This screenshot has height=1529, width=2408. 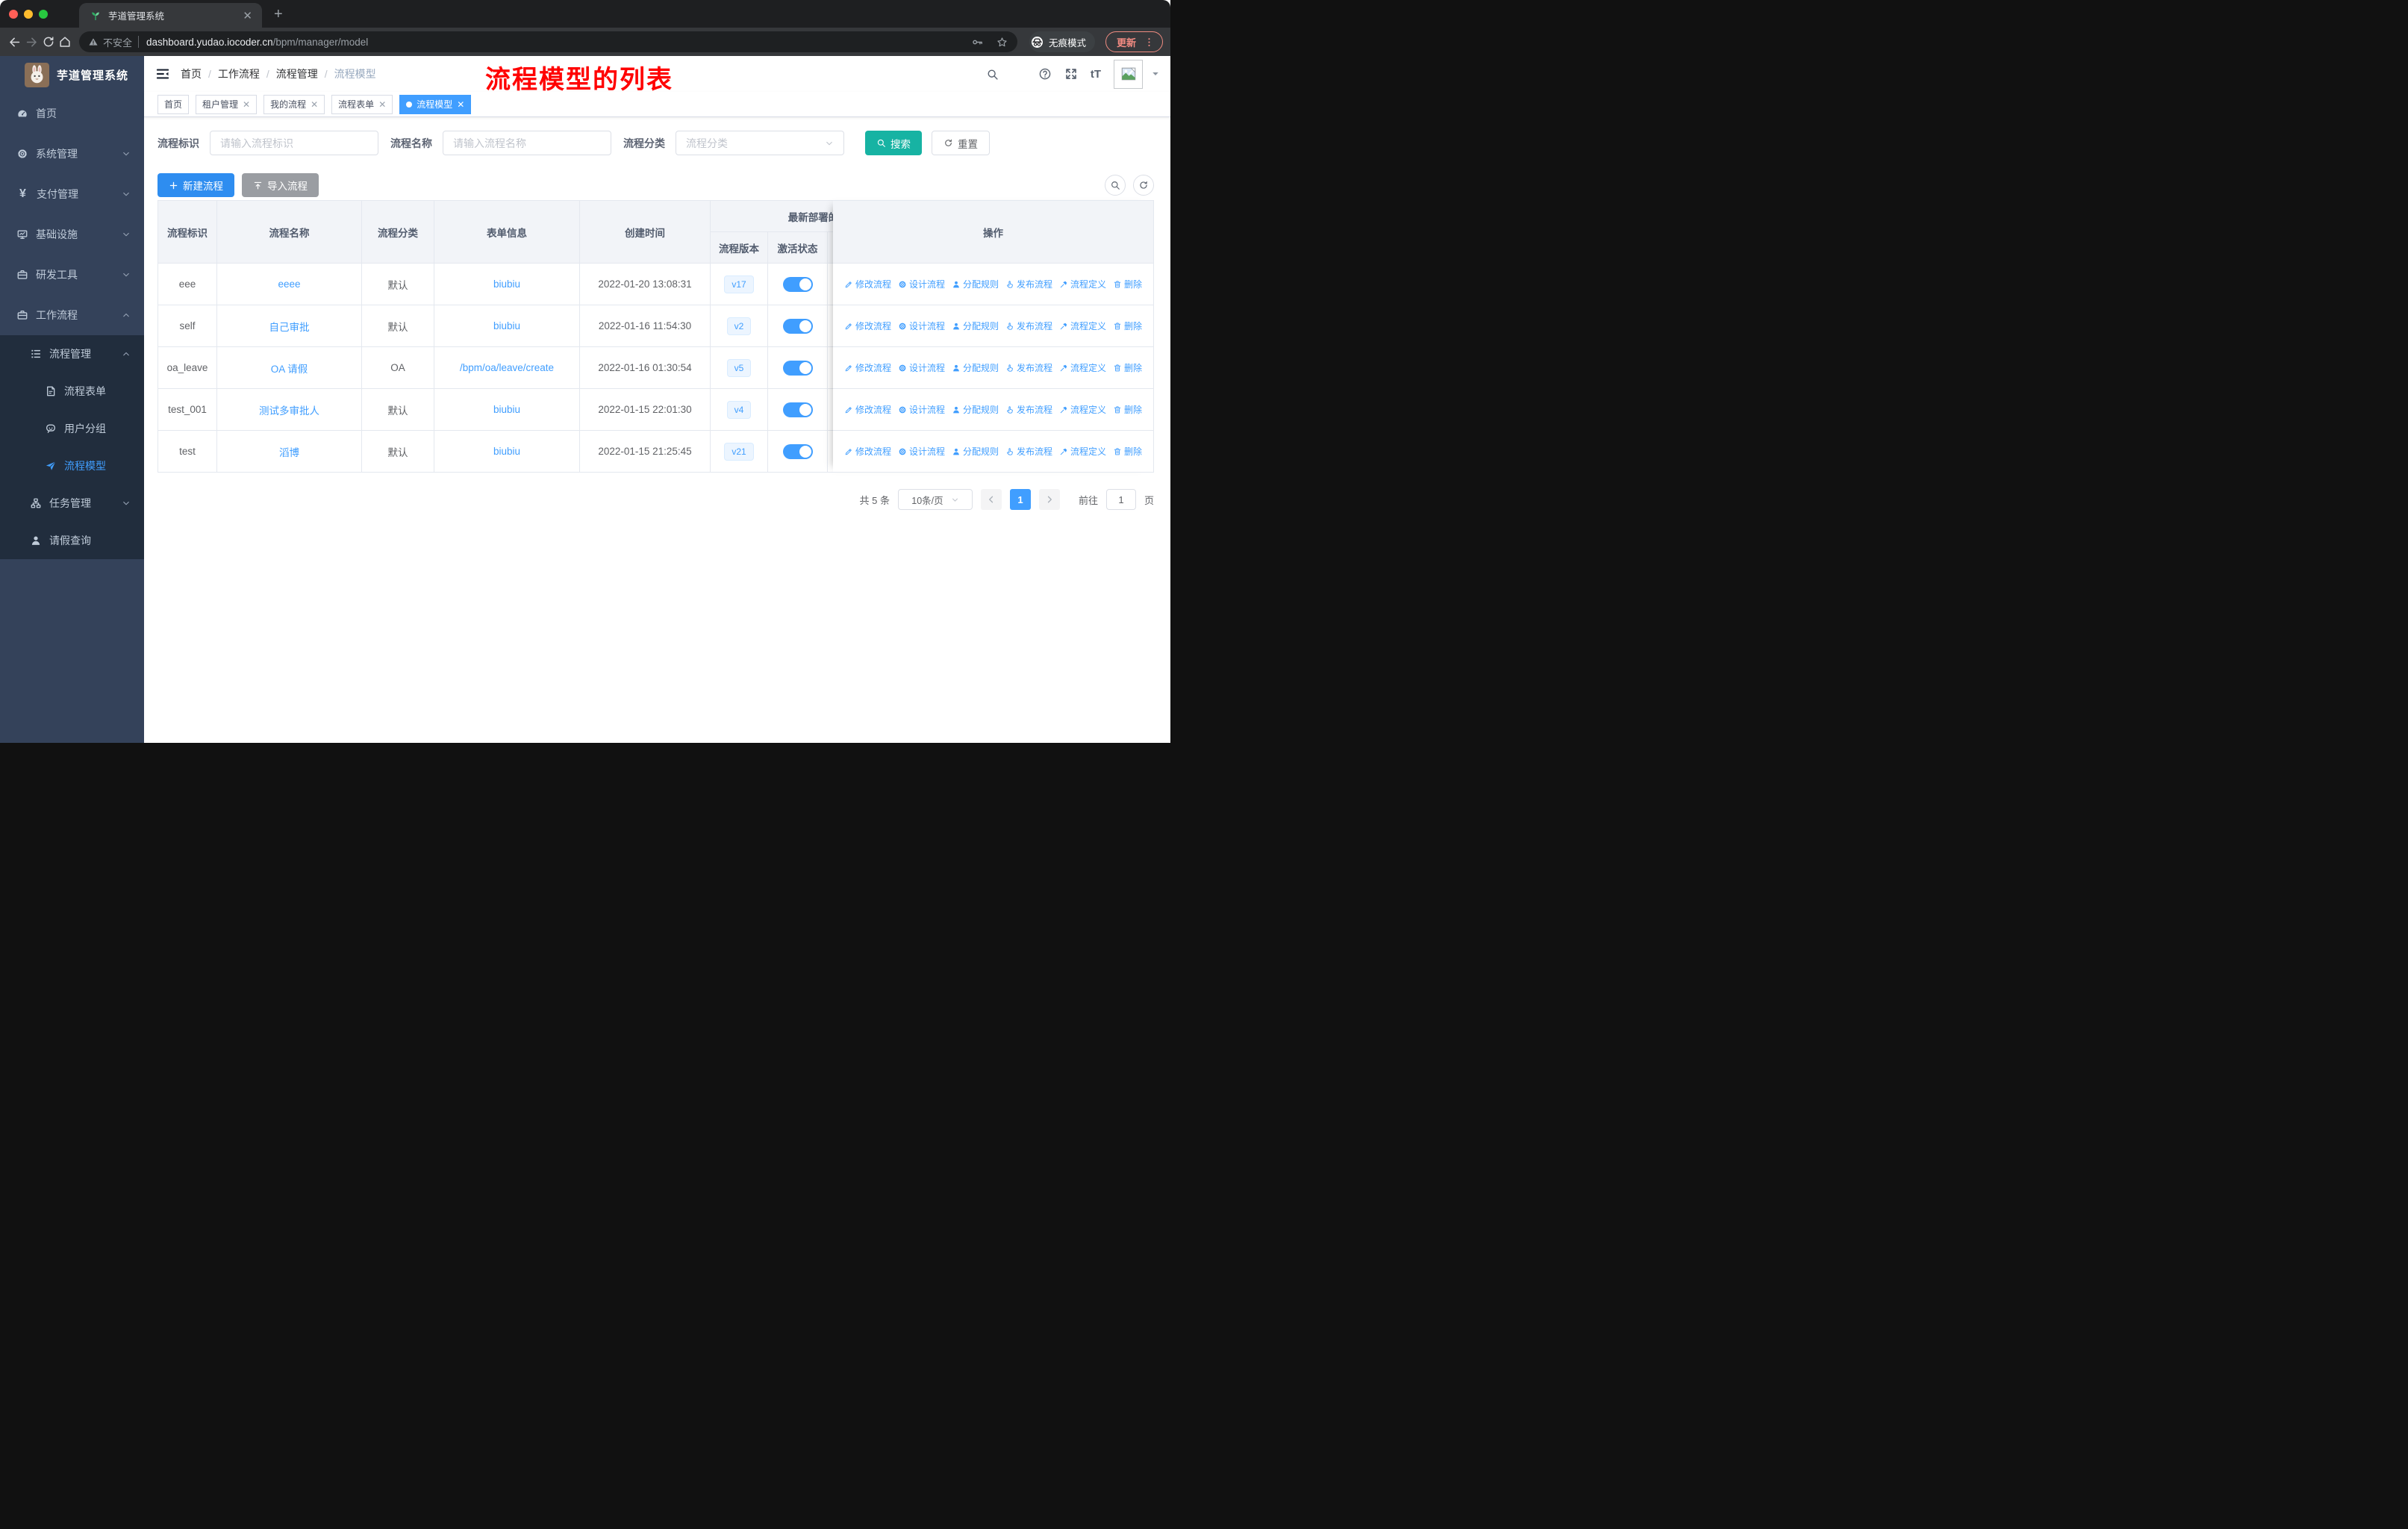 I want to click on not-secure-warning-icon, so click(x=93, y=42).